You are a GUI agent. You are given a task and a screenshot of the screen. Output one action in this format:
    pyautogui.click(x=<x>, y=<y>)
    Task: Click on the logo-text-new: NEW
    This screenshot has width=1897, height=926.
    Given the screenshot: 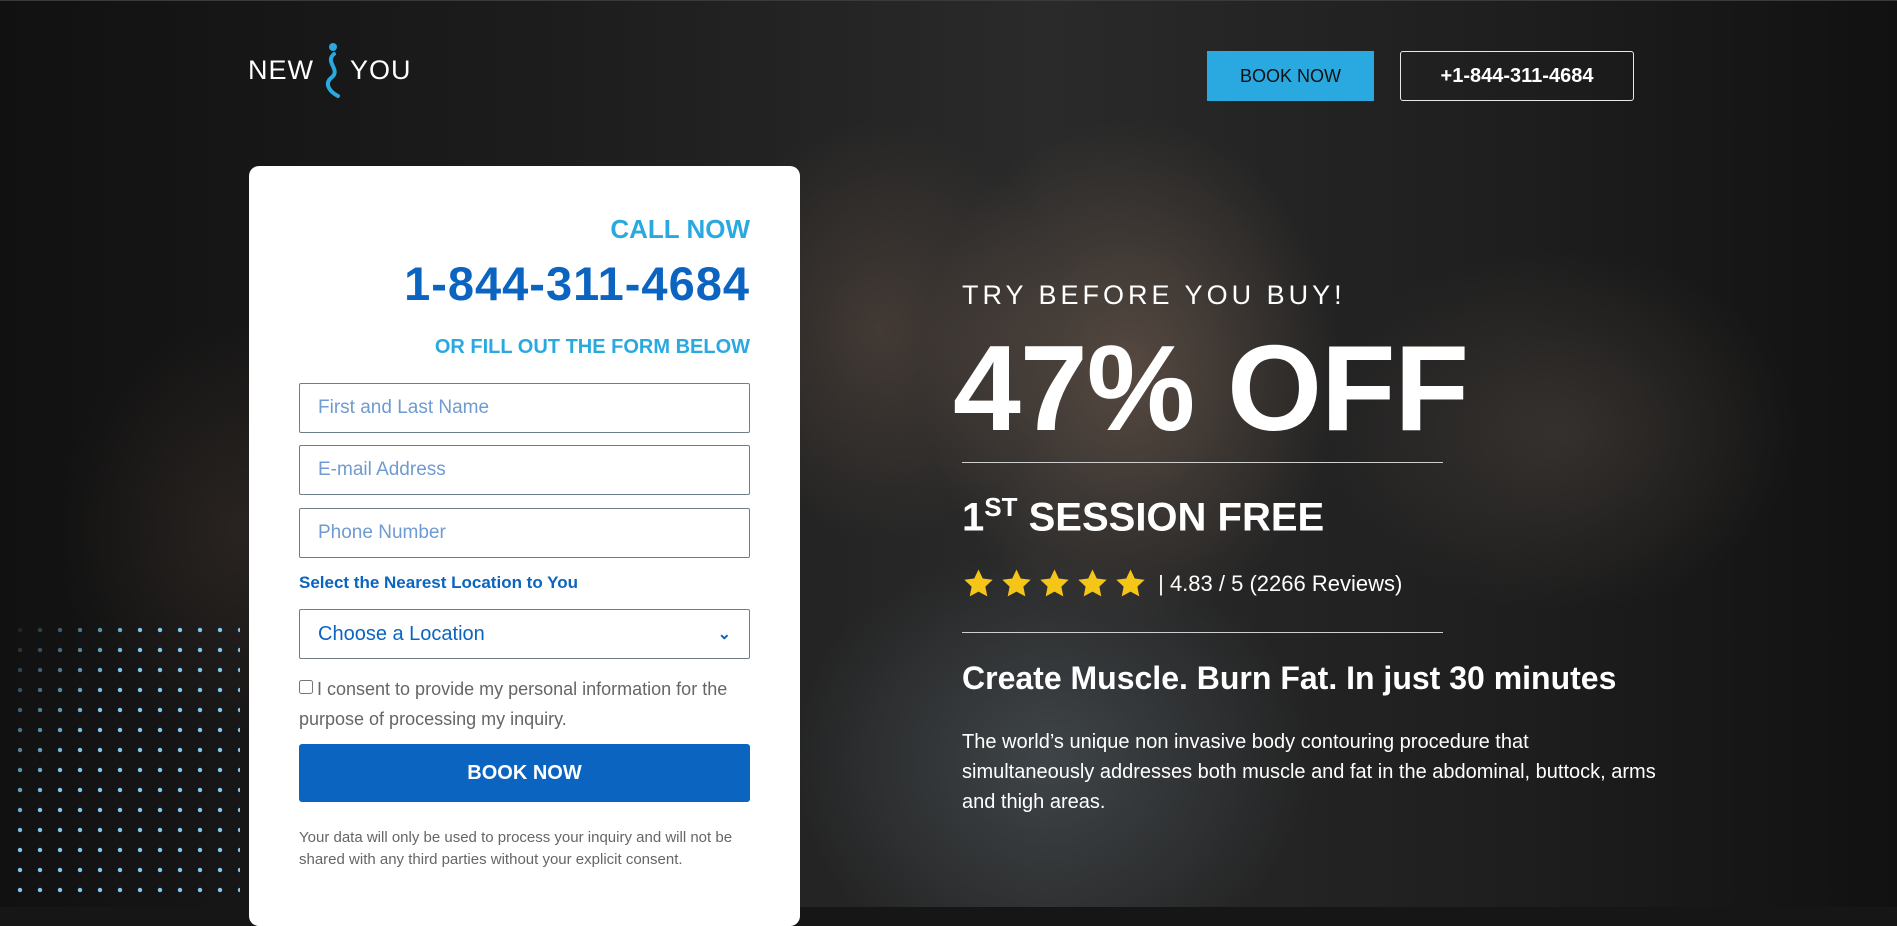 What is the action you would take?
    pyautogui.click(x=281, y=69)
    